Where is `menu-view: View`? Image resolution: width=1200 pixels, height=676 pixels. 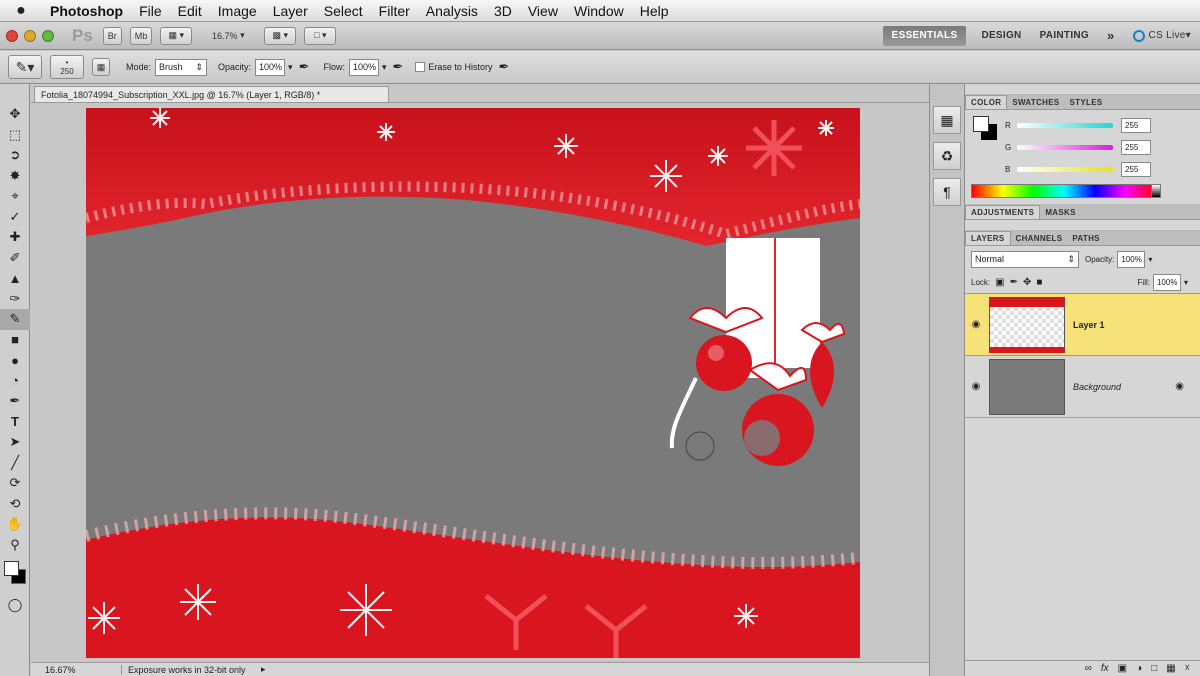
menu-view: View is located at coordinates (543, 11).